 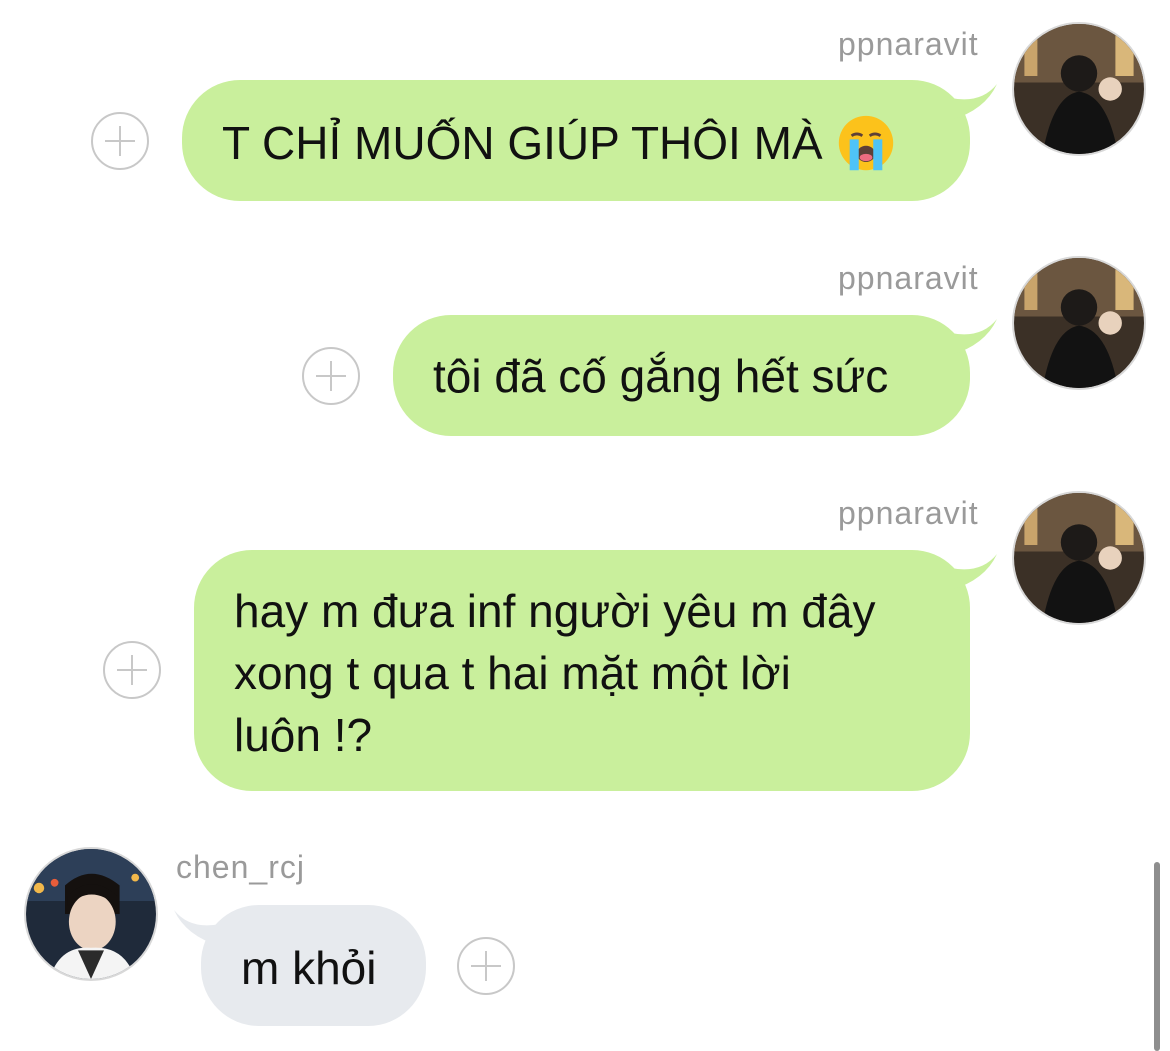 I want to click on sender-name: chen_rcj, so click(x=240, y=867).